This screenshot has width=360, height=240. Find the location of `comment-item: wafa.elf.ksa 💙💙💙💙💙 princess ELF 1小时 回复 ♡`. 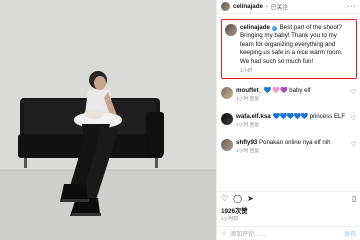

comment-item: wafa.elf.ksa 💙💙💙💙💙 princess ELF 1小时 回复 ♡ is located at coordinates (288, 121).